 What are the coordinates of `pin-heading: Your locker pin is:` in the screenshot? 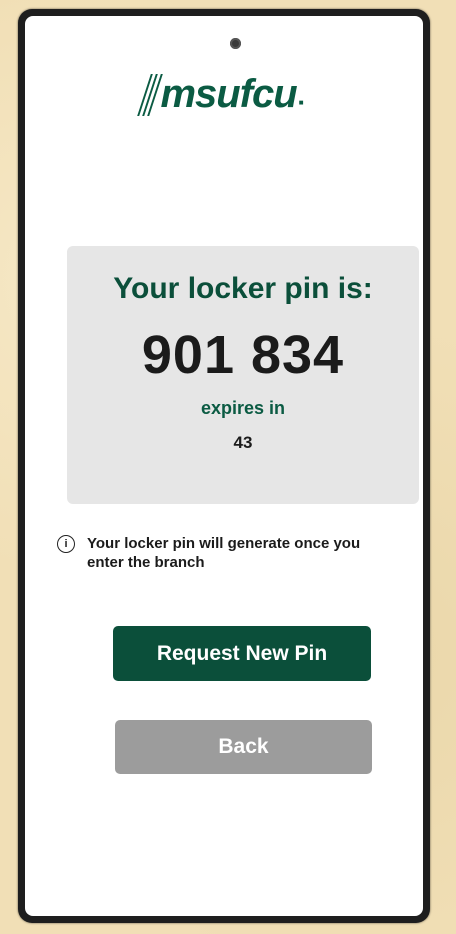 It's located at (243, 288).